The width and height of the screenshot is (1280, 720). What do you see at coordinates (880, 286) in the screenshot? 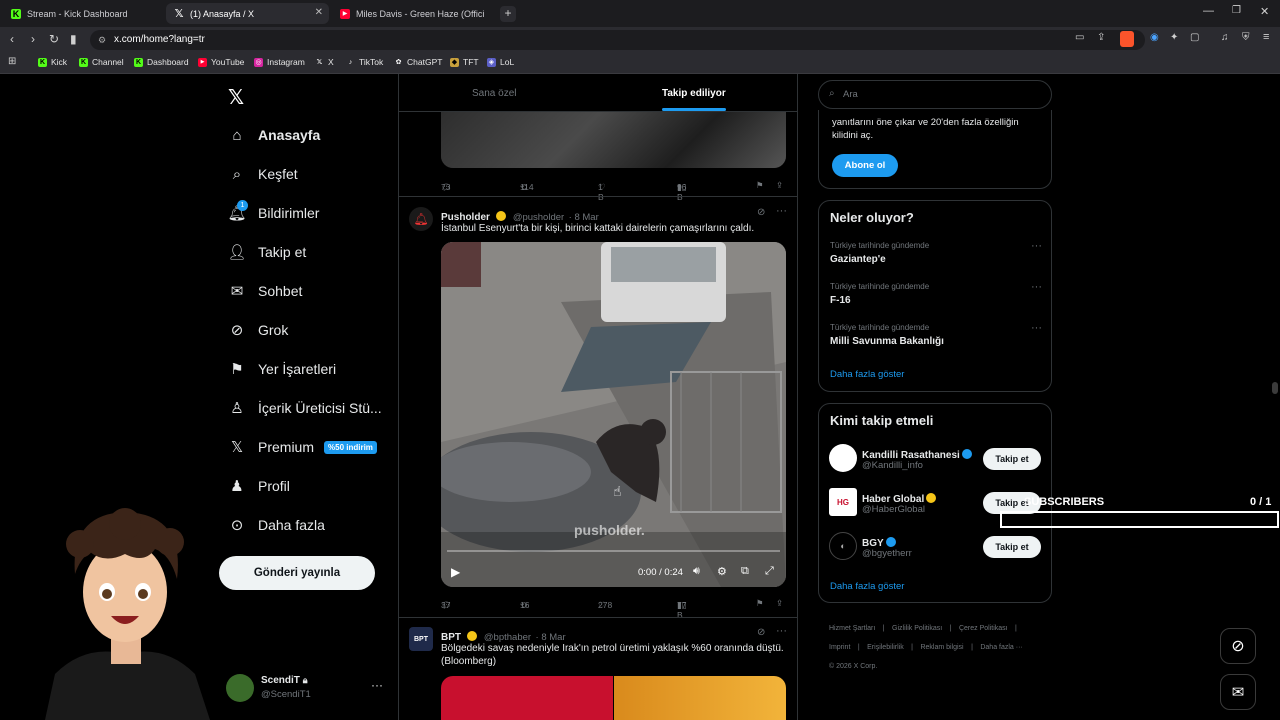
I see `trend-category: Türkiye tarihinde gündemde` at bounding box center [880, 286].